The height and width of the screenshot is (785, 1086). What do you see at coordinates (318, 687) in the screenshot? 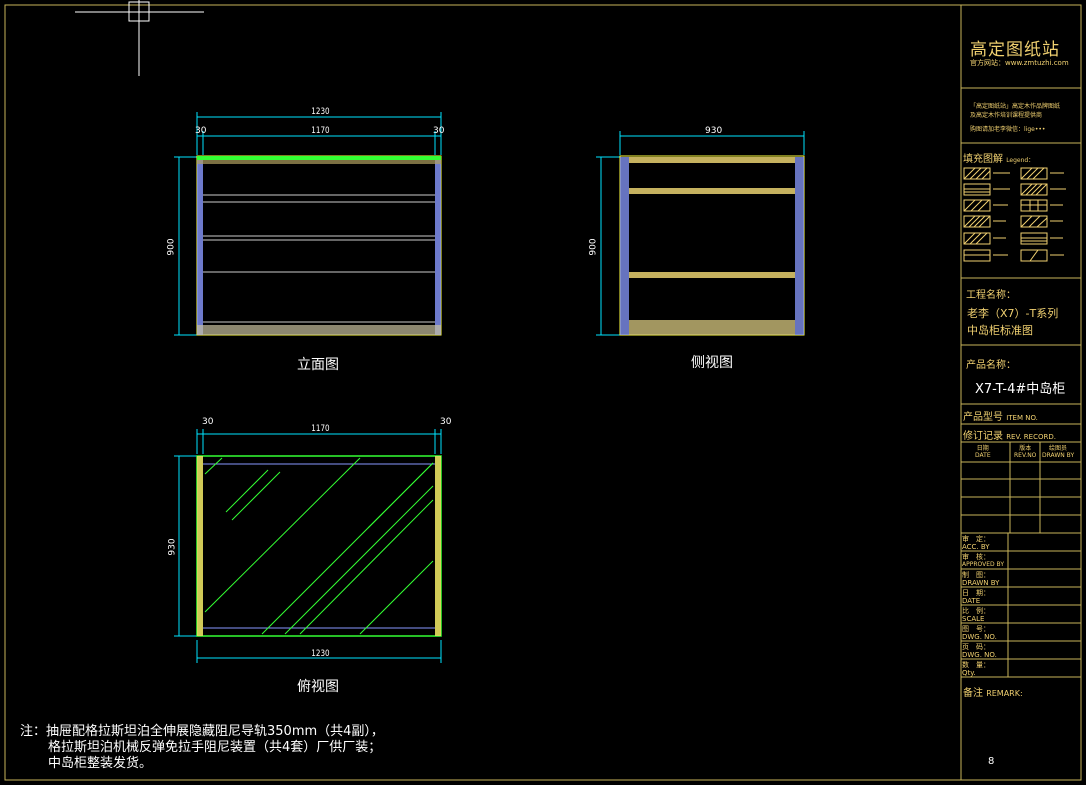
I see `top-caption: 俯视图` at bounding box center [318, 687].